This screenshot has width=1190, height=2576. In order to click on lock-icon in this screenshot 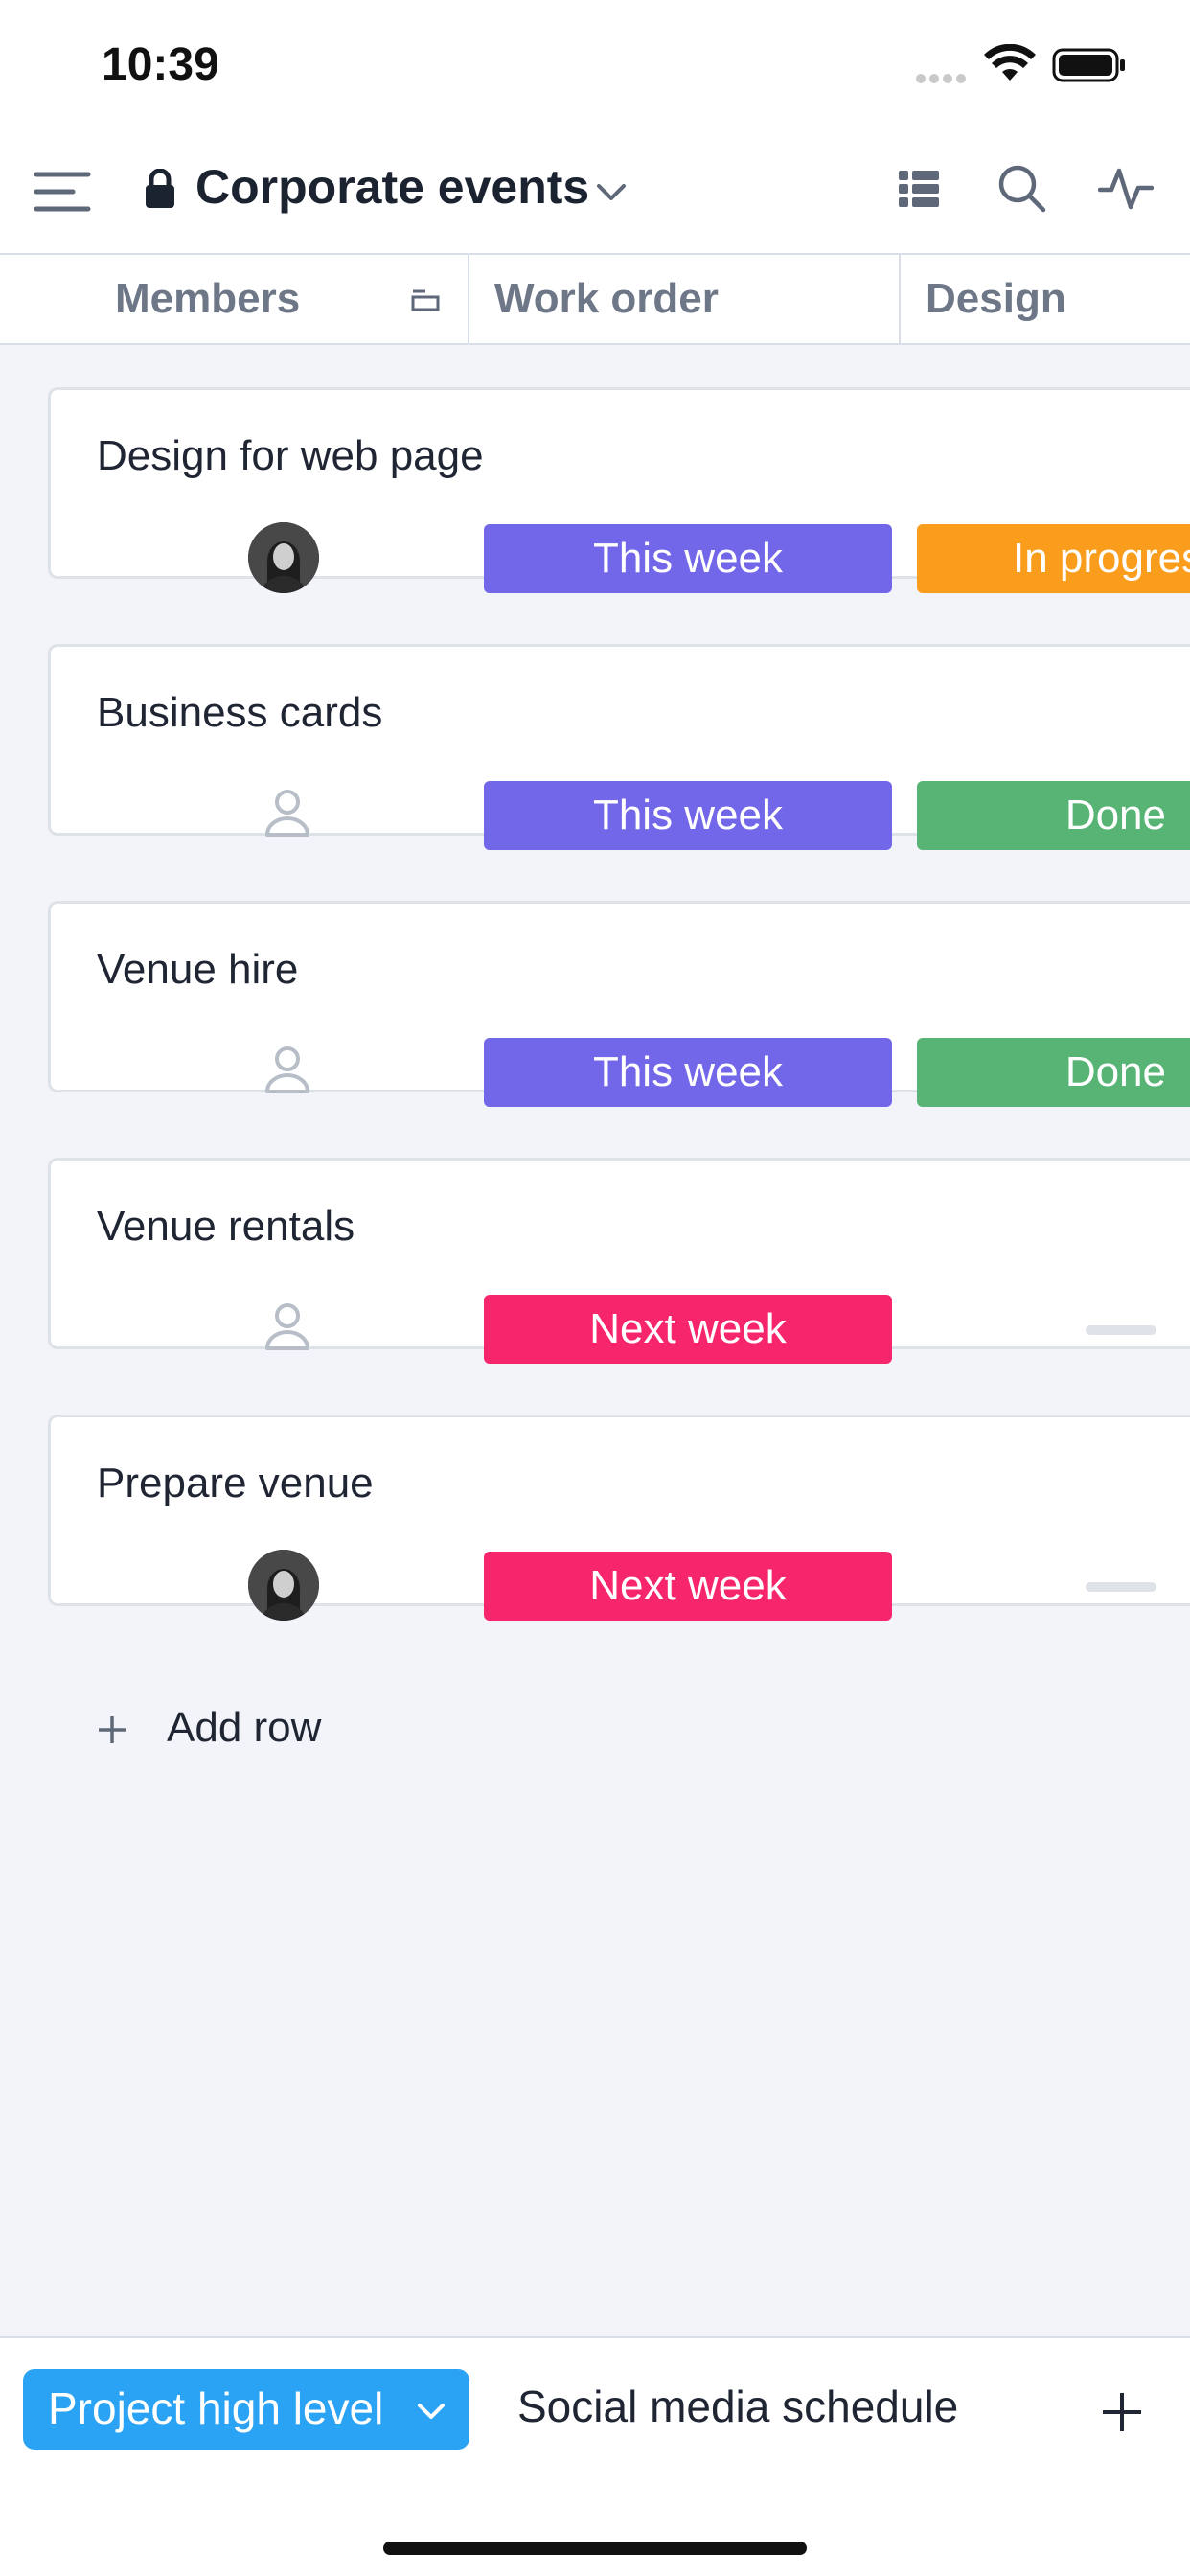, I will do `click(160, 188)`.